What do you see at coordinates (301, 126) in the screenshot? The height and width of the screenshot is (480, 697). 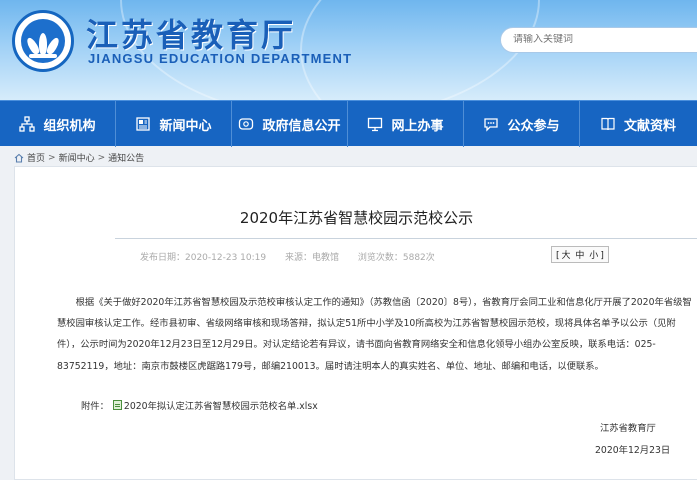 I see `nav-label: 政府信息公开` at bounding box center [301, 126].